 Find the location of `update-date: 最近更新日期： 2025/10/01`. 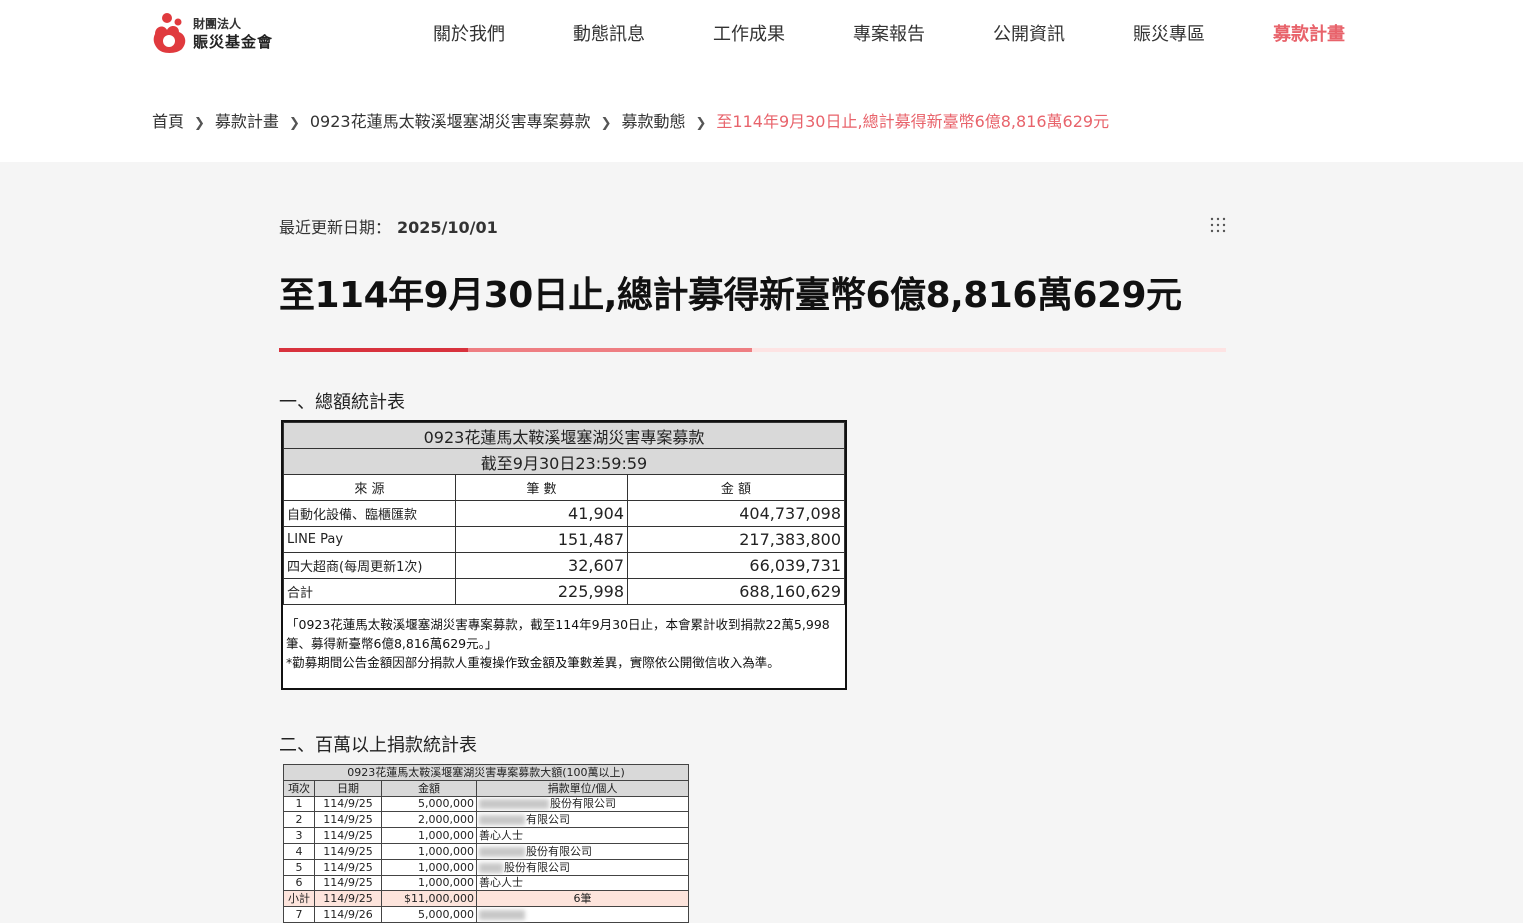

update-date: 最近更新日期： 2025/10/01 is located at coordinates (388, 226).